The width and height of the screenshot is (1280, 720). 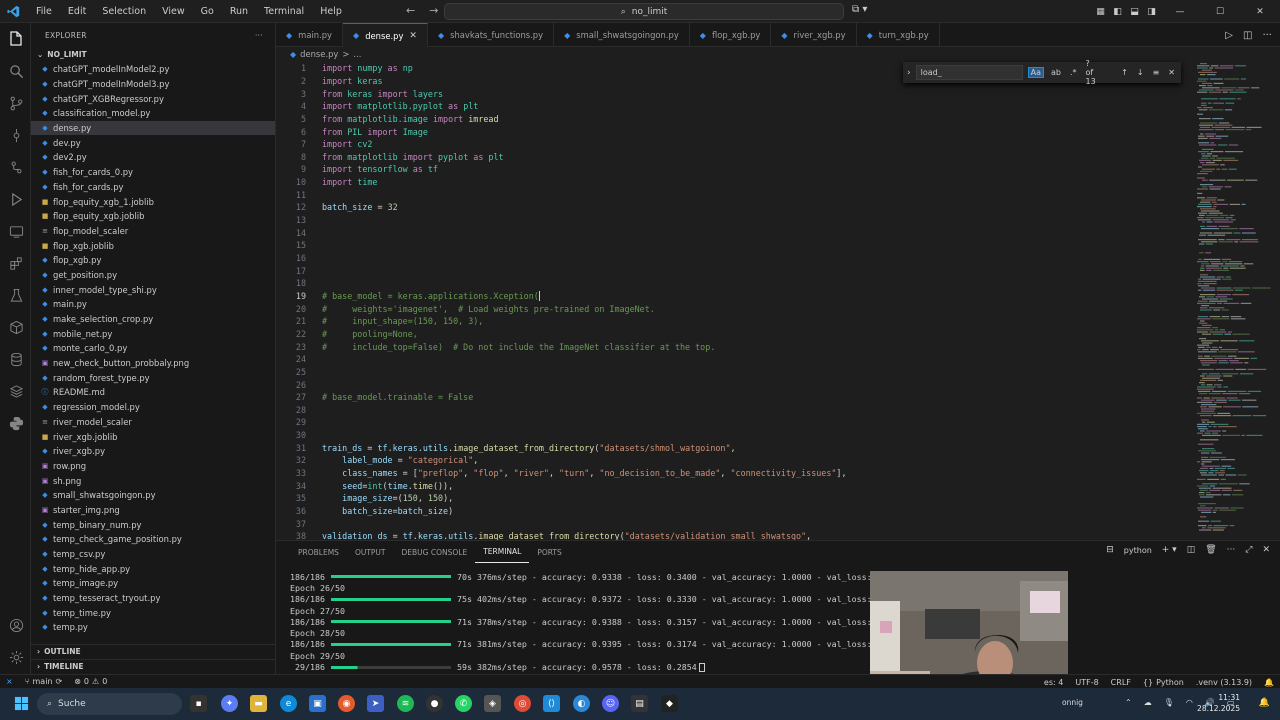 What do you see at coordinates (733, 119) in the screenshot?
I see `code-line: 5 from matplotlib.image import imread` at bounding box center [733, 119].